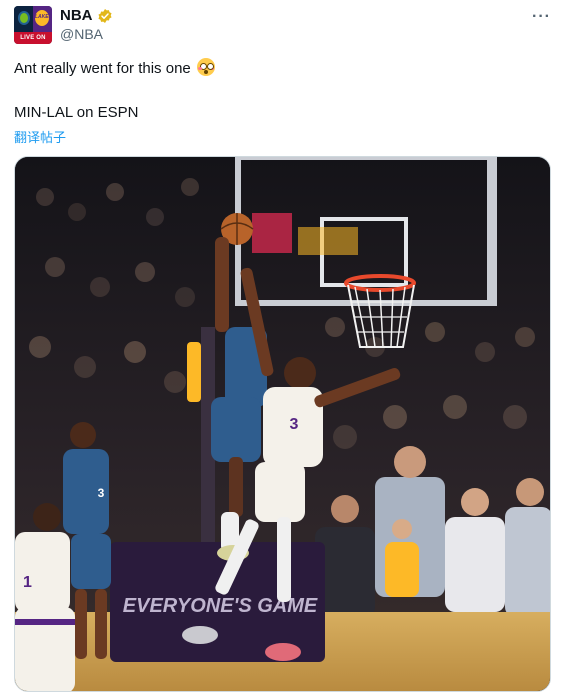 The width and height of the screenshot is (565, 693). I want to click on tweet-text: Ant really went for this one, so click(279, 68).